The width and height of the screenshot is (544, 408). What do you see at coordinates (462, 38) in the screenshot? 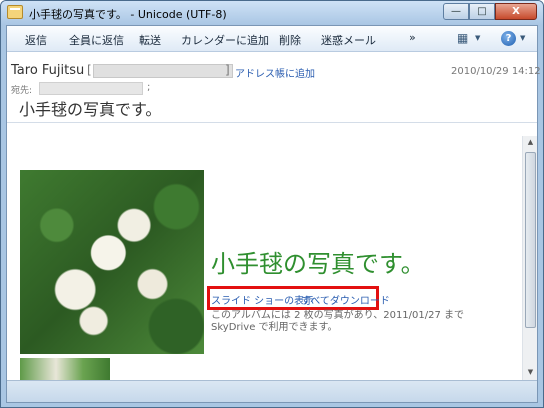
I see `tools-icon: ▦` at bounding box center [462, 38].